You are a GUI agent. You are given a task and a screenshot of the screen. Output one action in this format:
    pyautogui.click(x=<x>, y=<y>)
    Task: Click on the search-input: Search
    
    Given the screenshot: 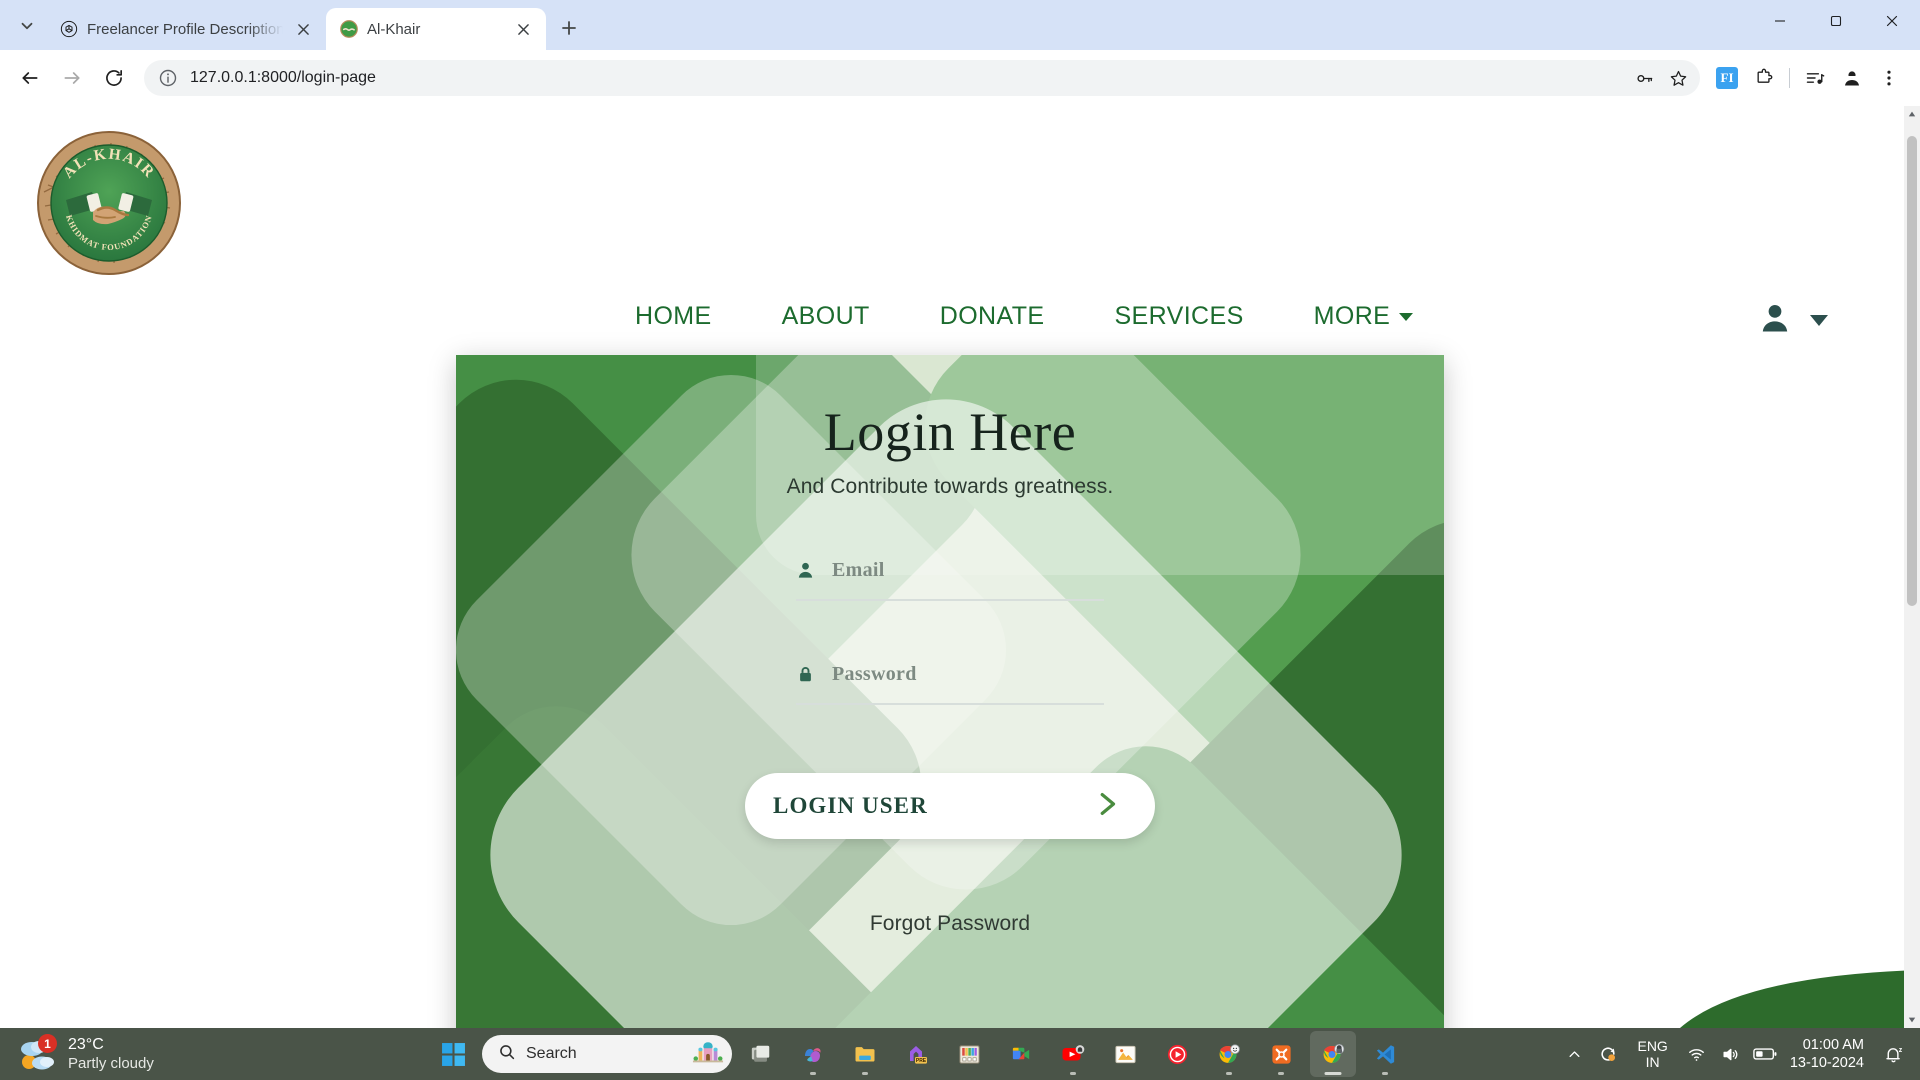 What is the action you would take?
    pyautogui.click(x=607, y=1054)
    